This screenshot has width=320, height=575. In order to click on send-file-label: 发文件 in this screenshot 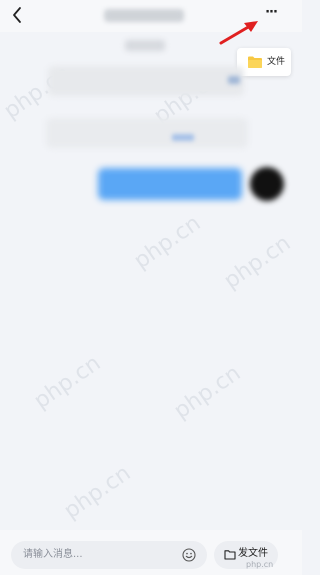, I will do `click(253, 553)`.